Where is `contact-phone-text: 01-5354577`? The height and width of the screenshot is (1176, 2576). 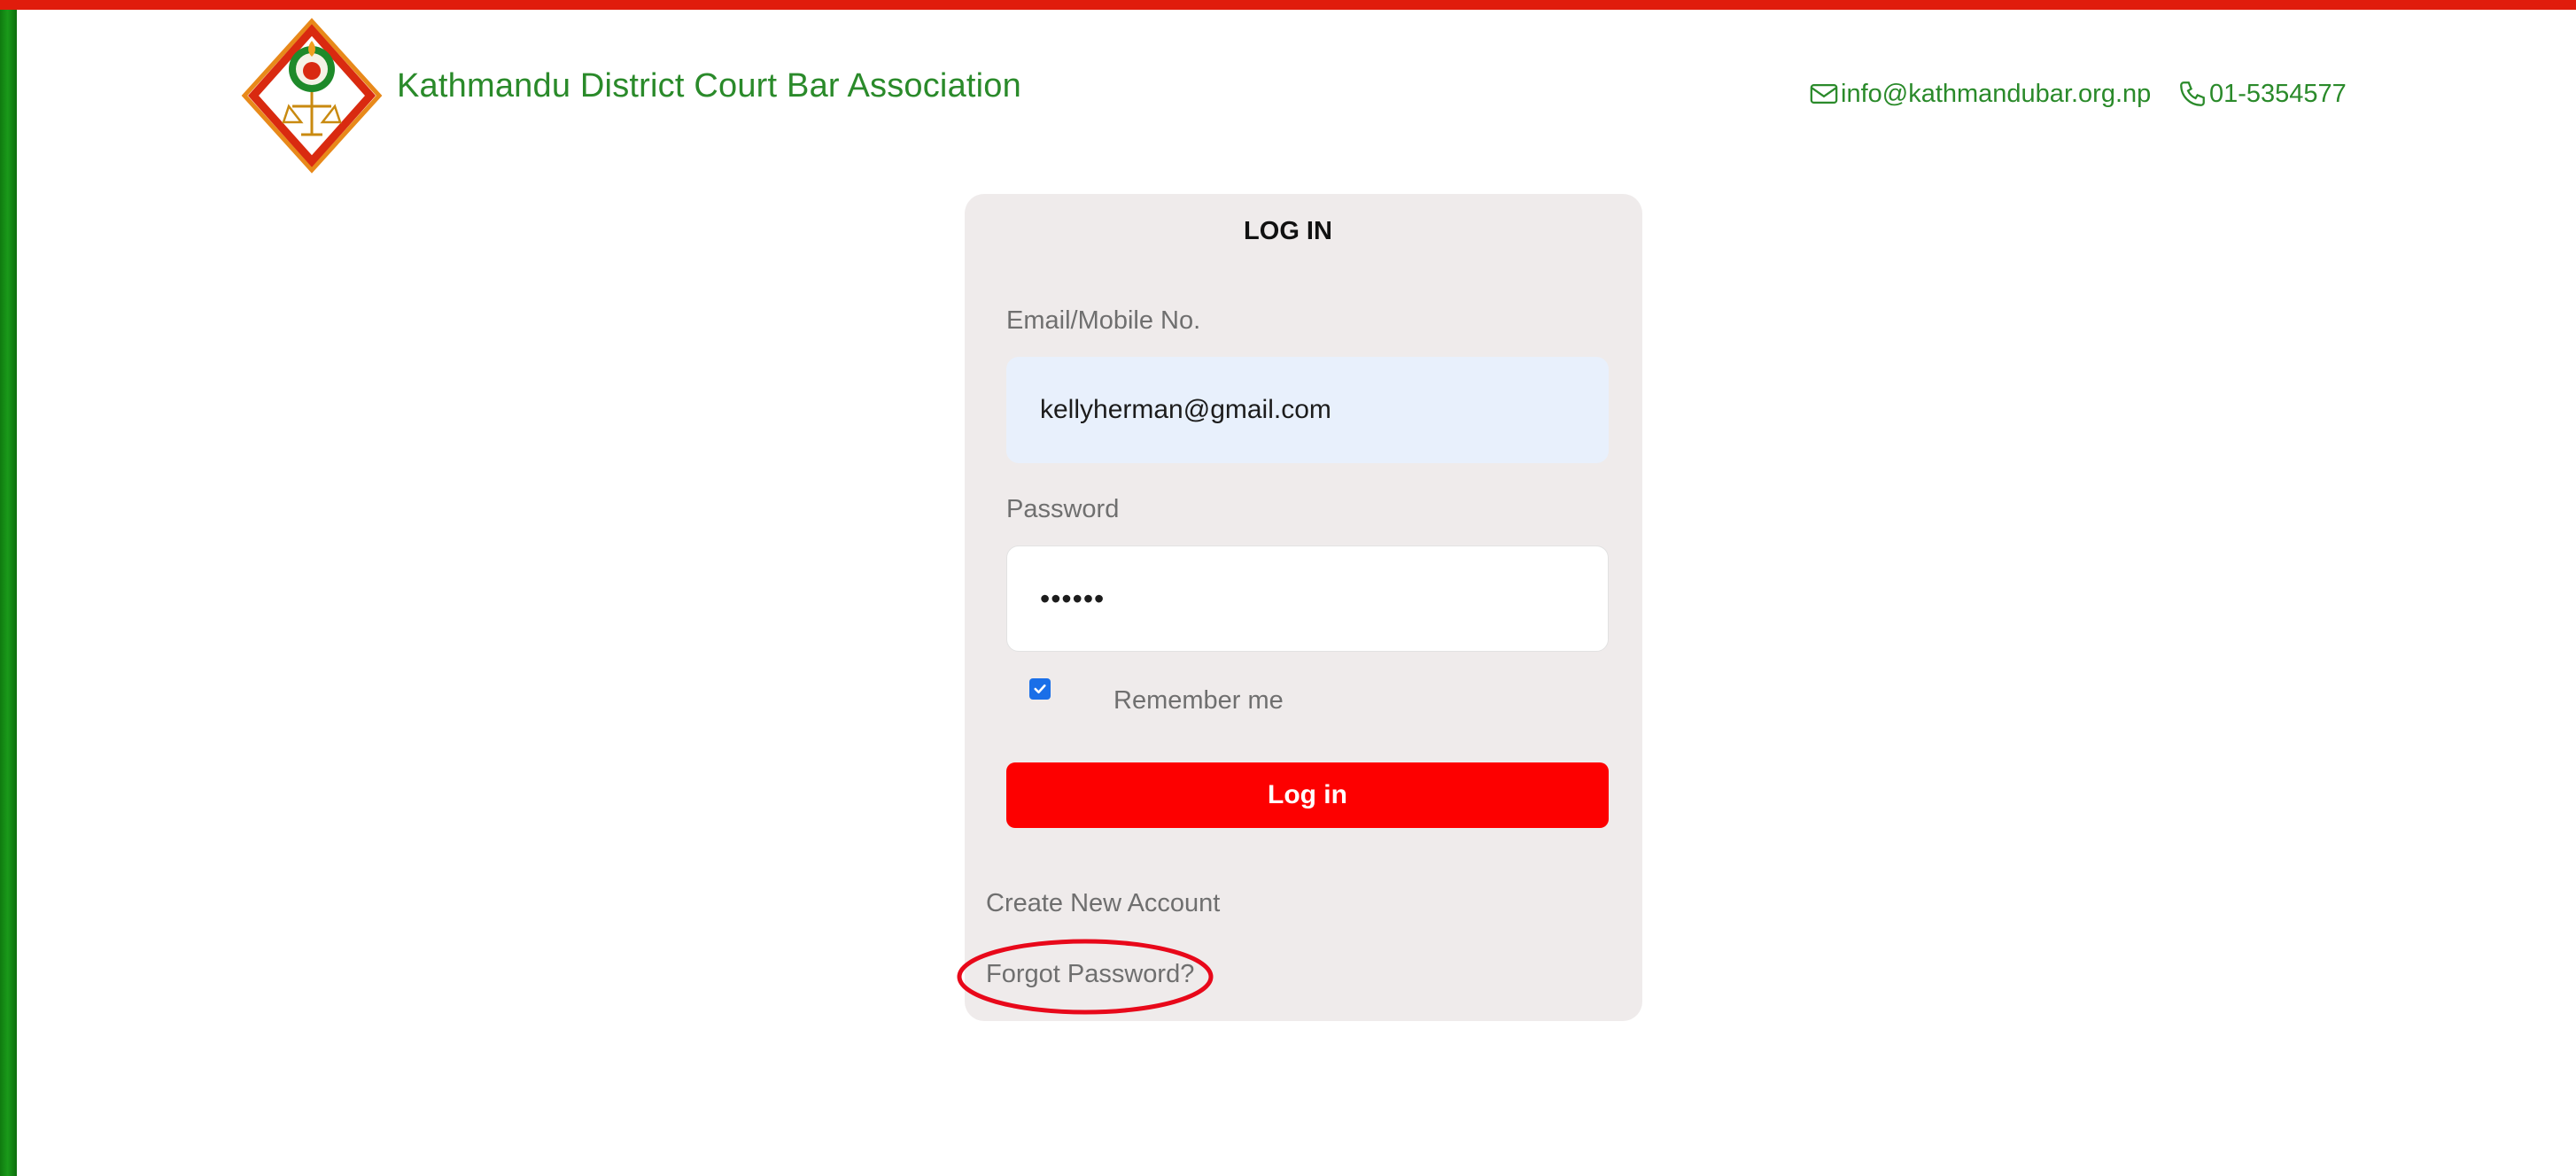 contact-phone-text: 01-5354577 is located at coordinates (2278, 94).